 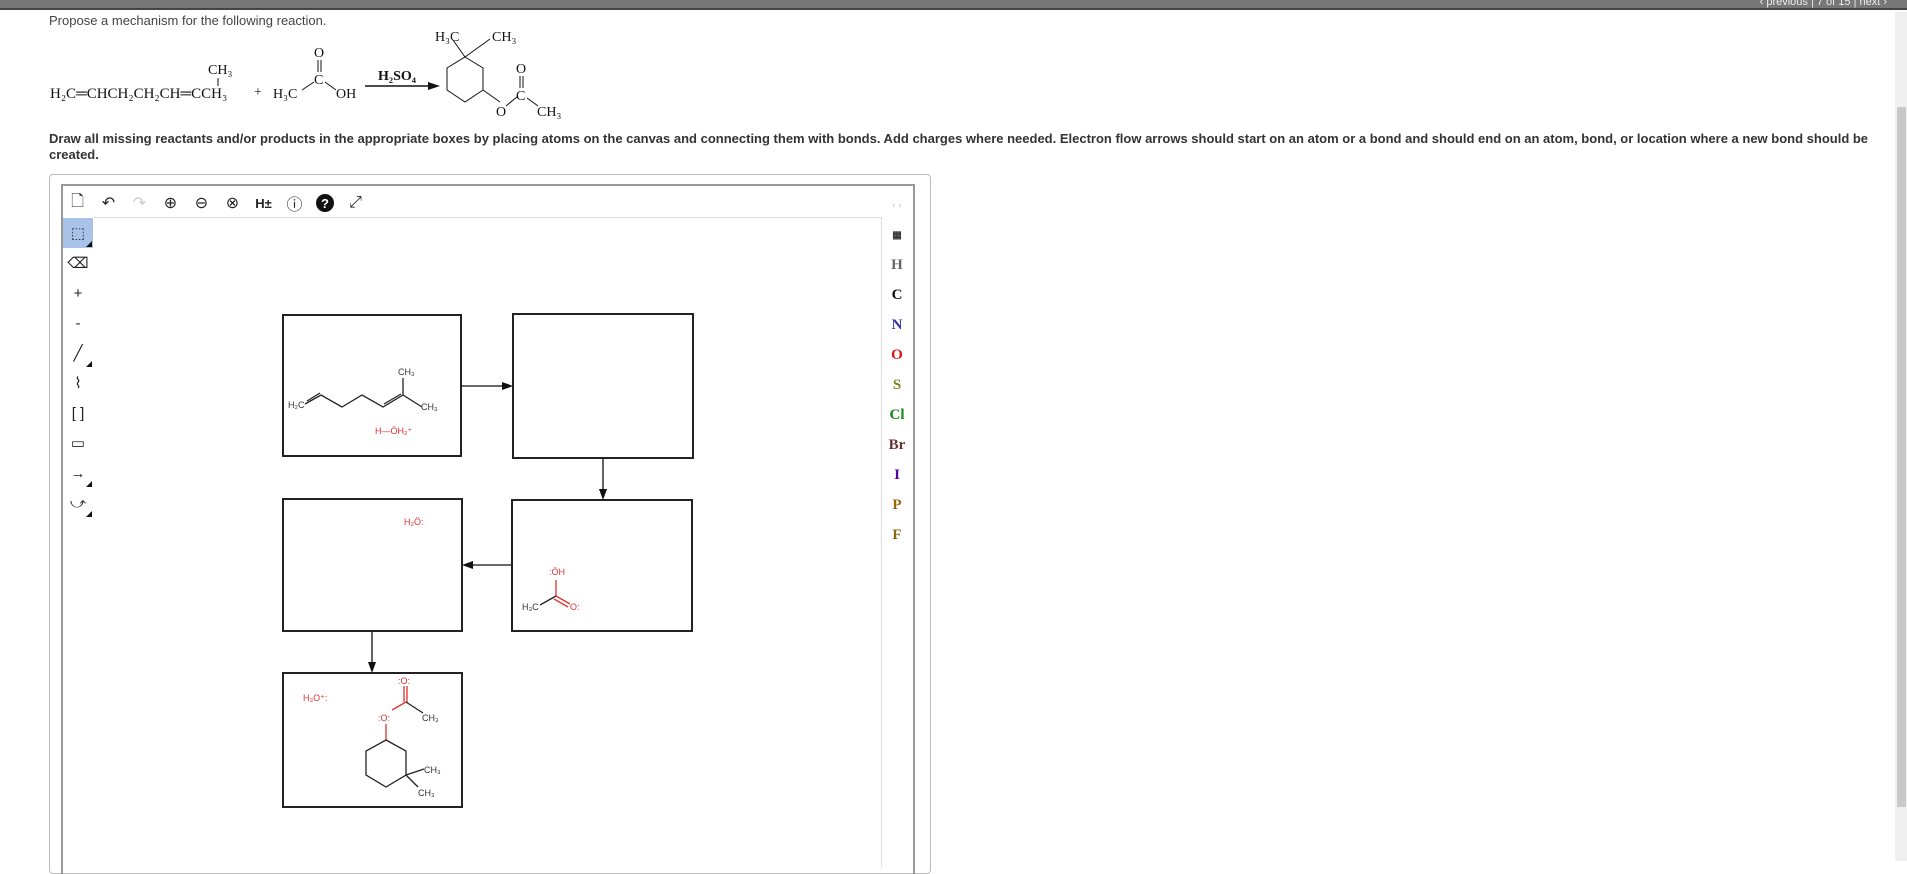 I want to click on box5-ch3-acetyl: CH₃, so click(x=430, y=718).